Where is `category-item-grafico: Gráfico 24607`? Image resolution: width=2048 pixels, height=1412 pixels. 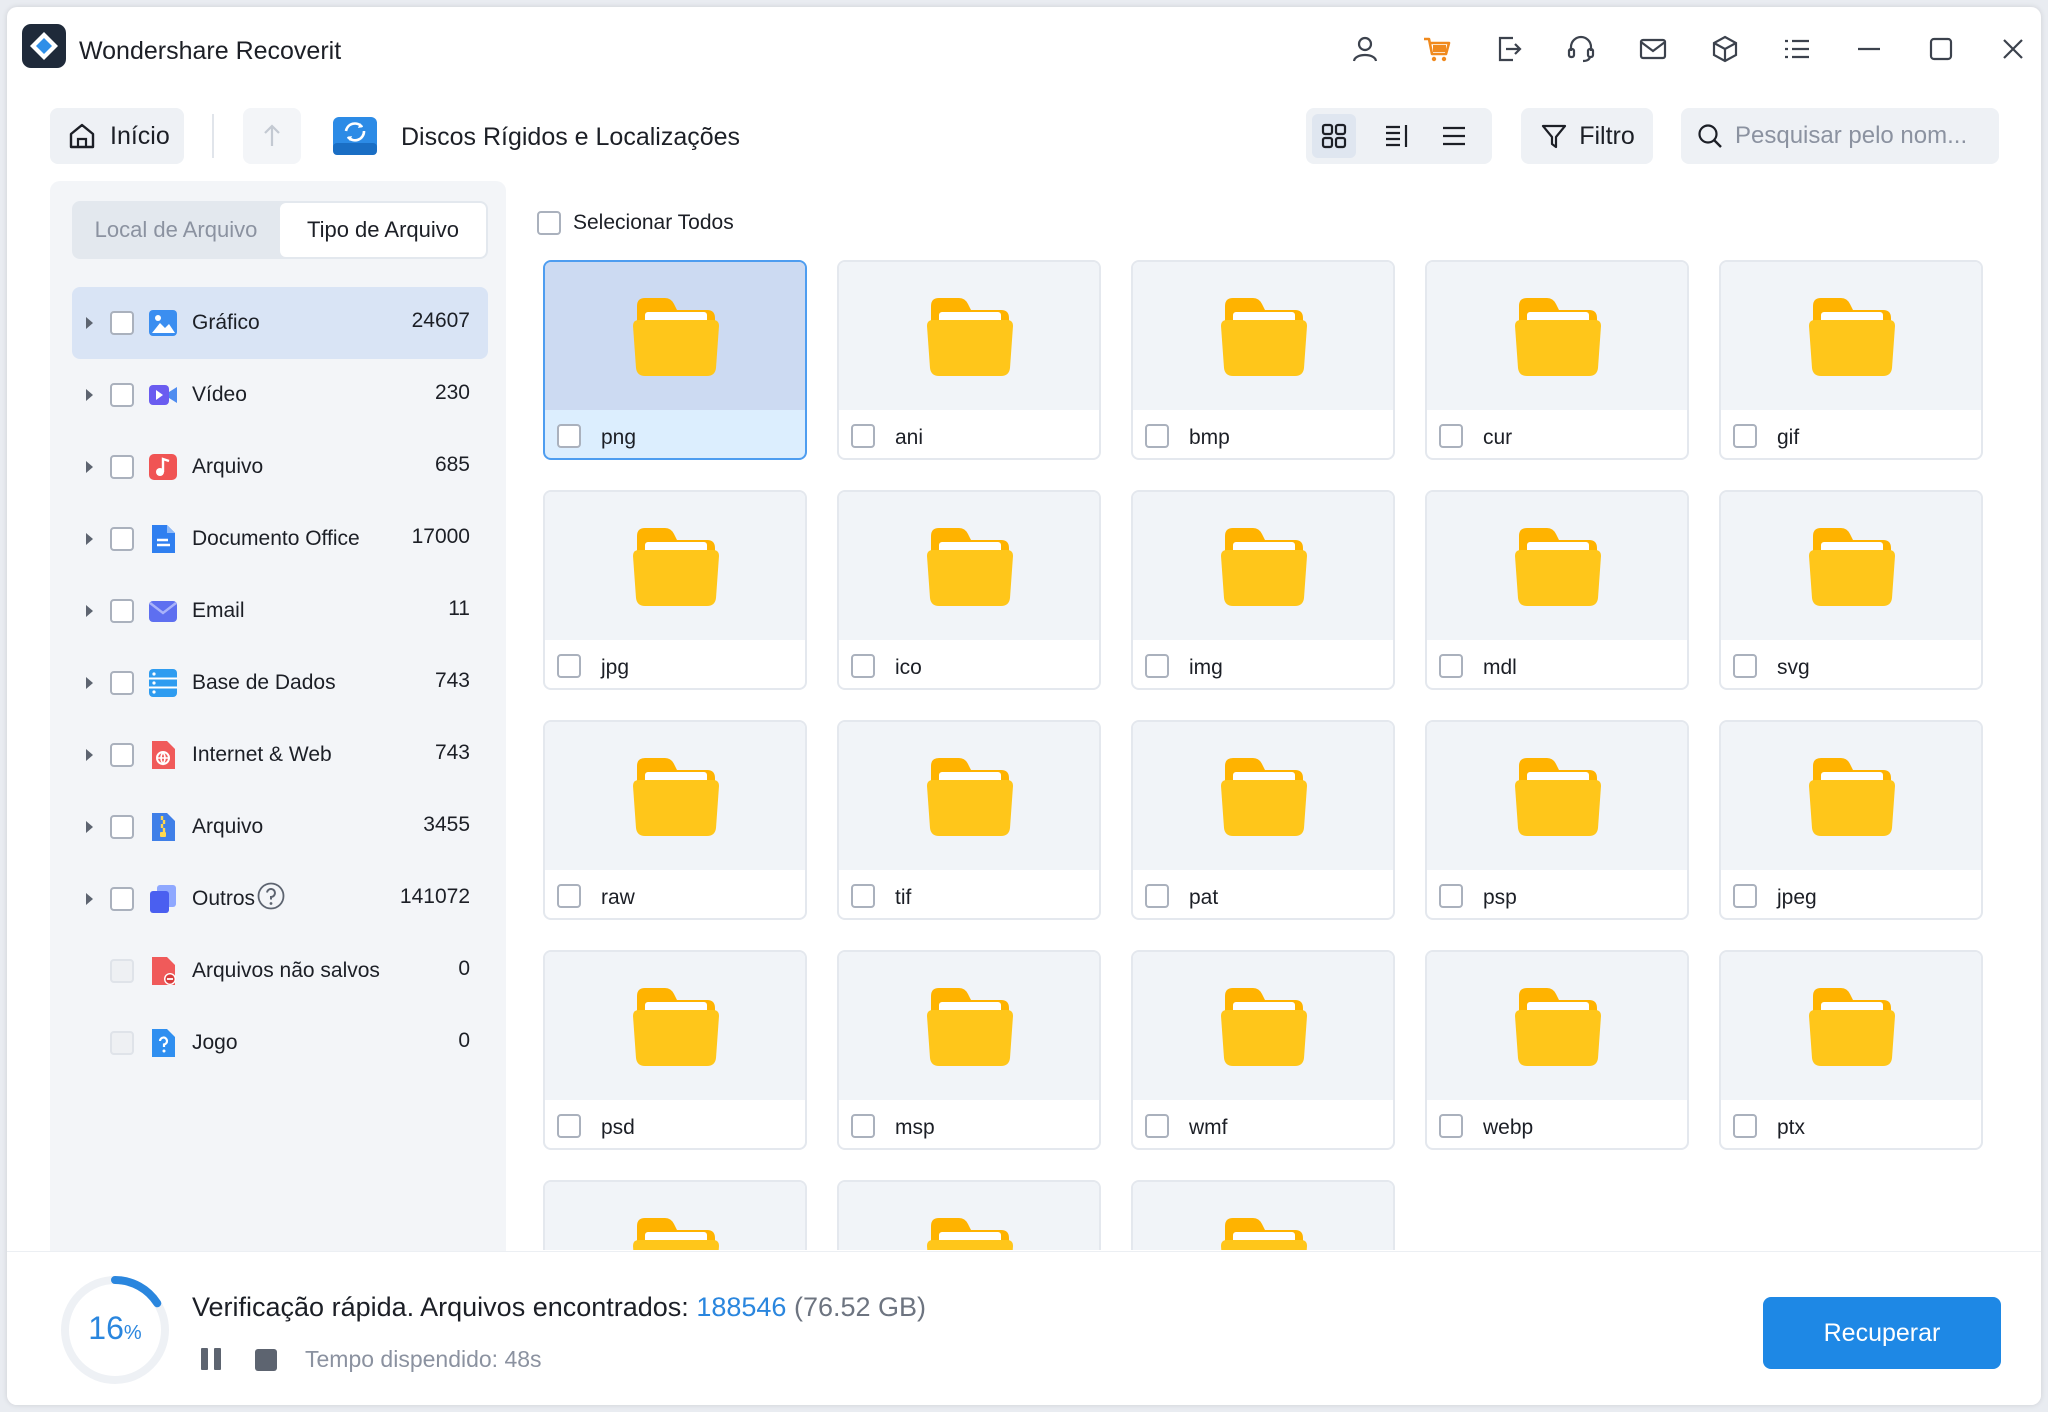
category-item-grafico: Gráfico 24607 is located at coordinates (280, 323).